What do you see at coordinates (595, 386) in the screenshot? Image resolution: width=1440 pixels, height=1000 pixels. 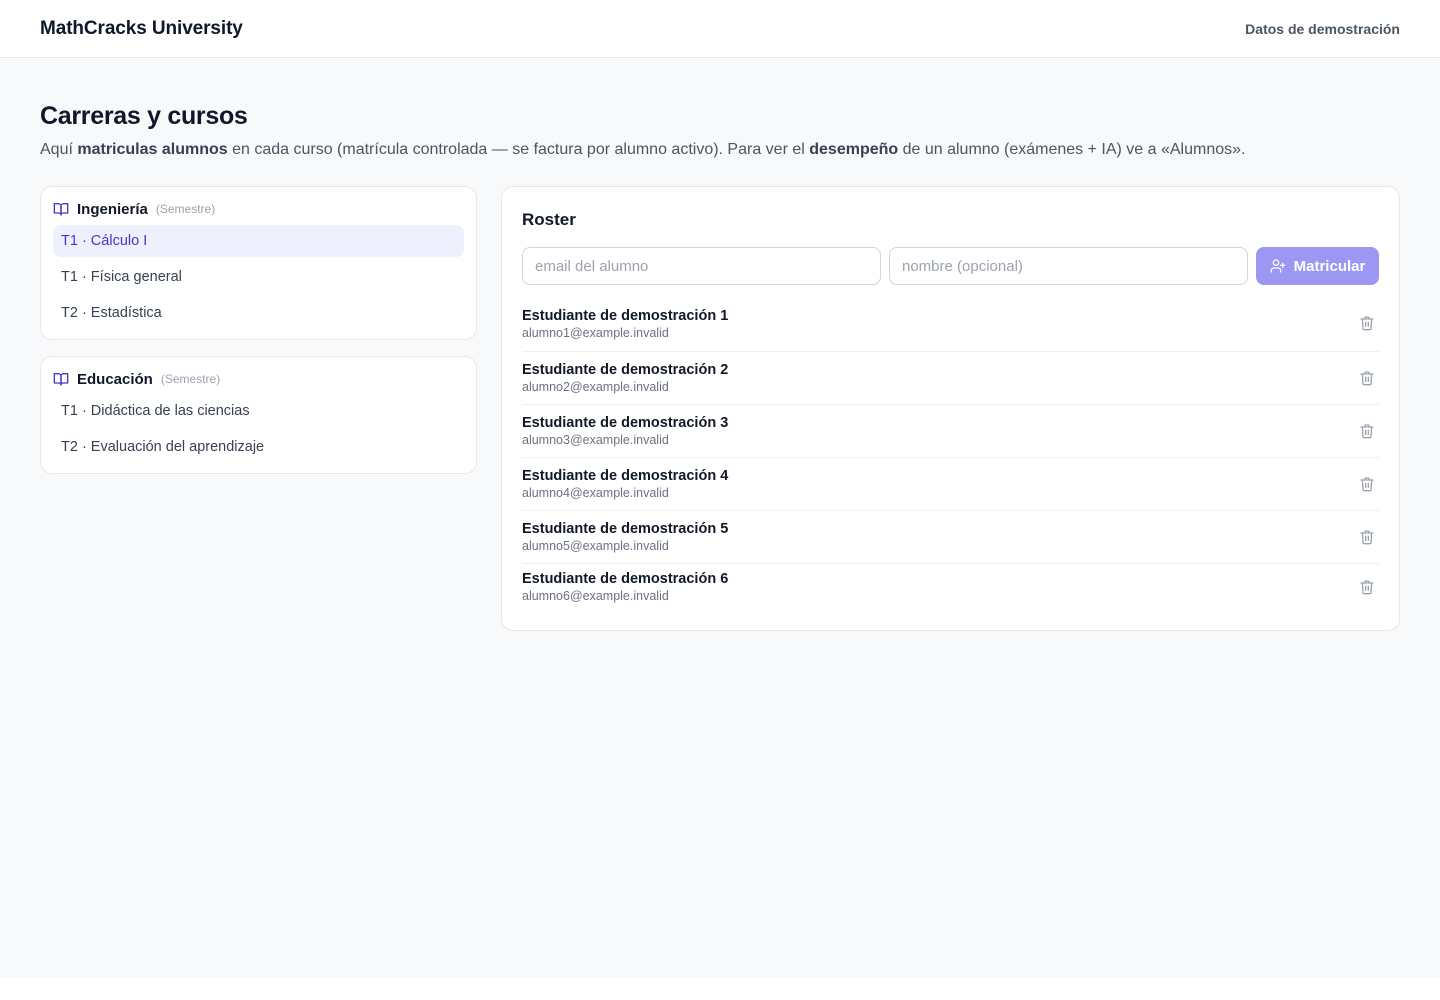 I see `student-email: alumno2@example.invalid` at bounding box center [595, 386].